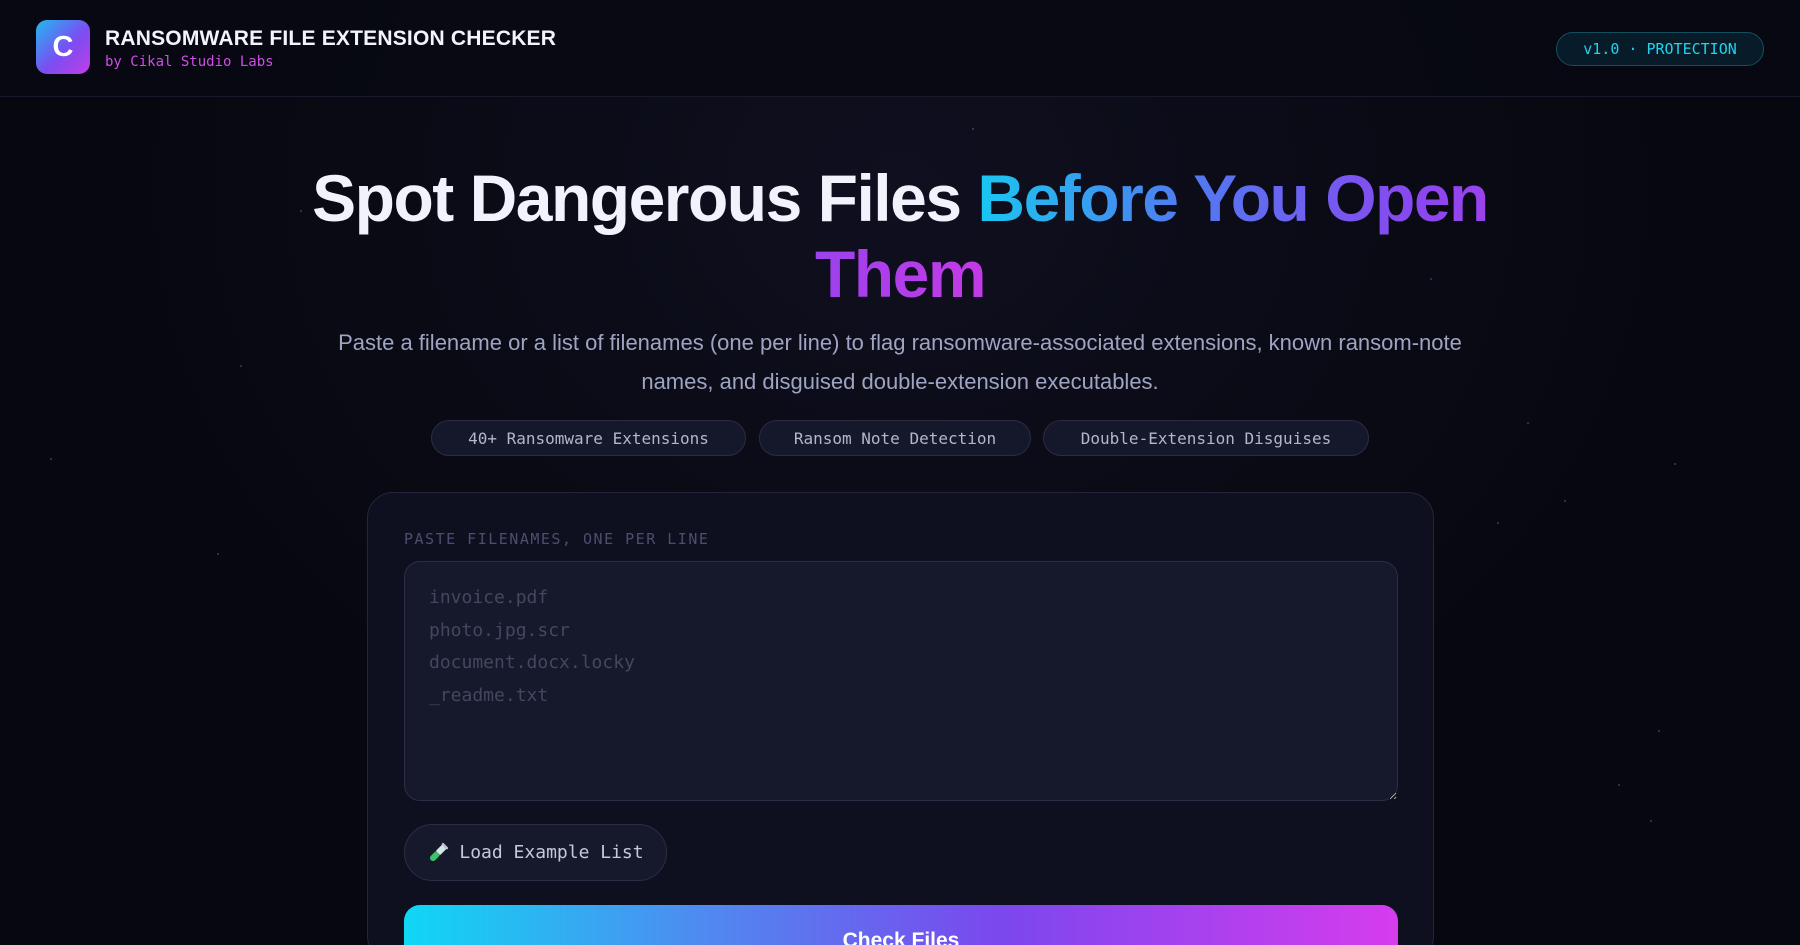 The height and width of the screenshot is (945, 1800). Describe the element at coordinates (63, 47) in the screenshot. I see `app-logo: C` at that location.